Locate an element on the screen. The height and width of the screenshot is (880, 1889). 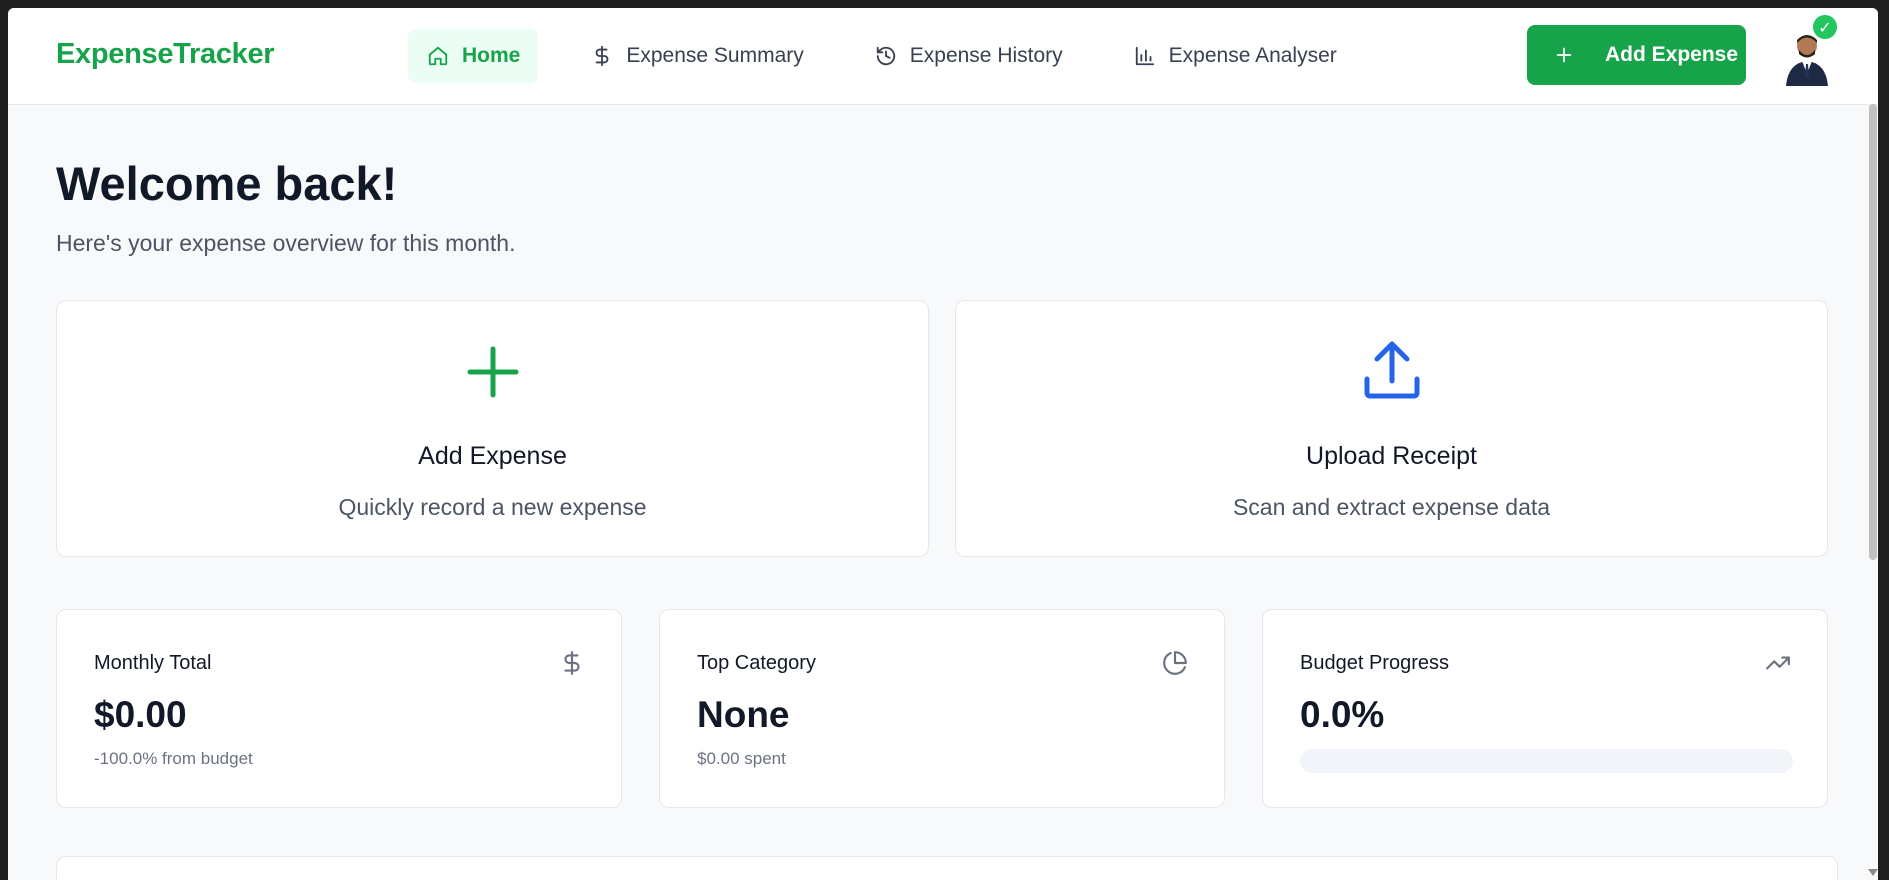
stat-value: 0.0% is located at coordinates (1342, 714).